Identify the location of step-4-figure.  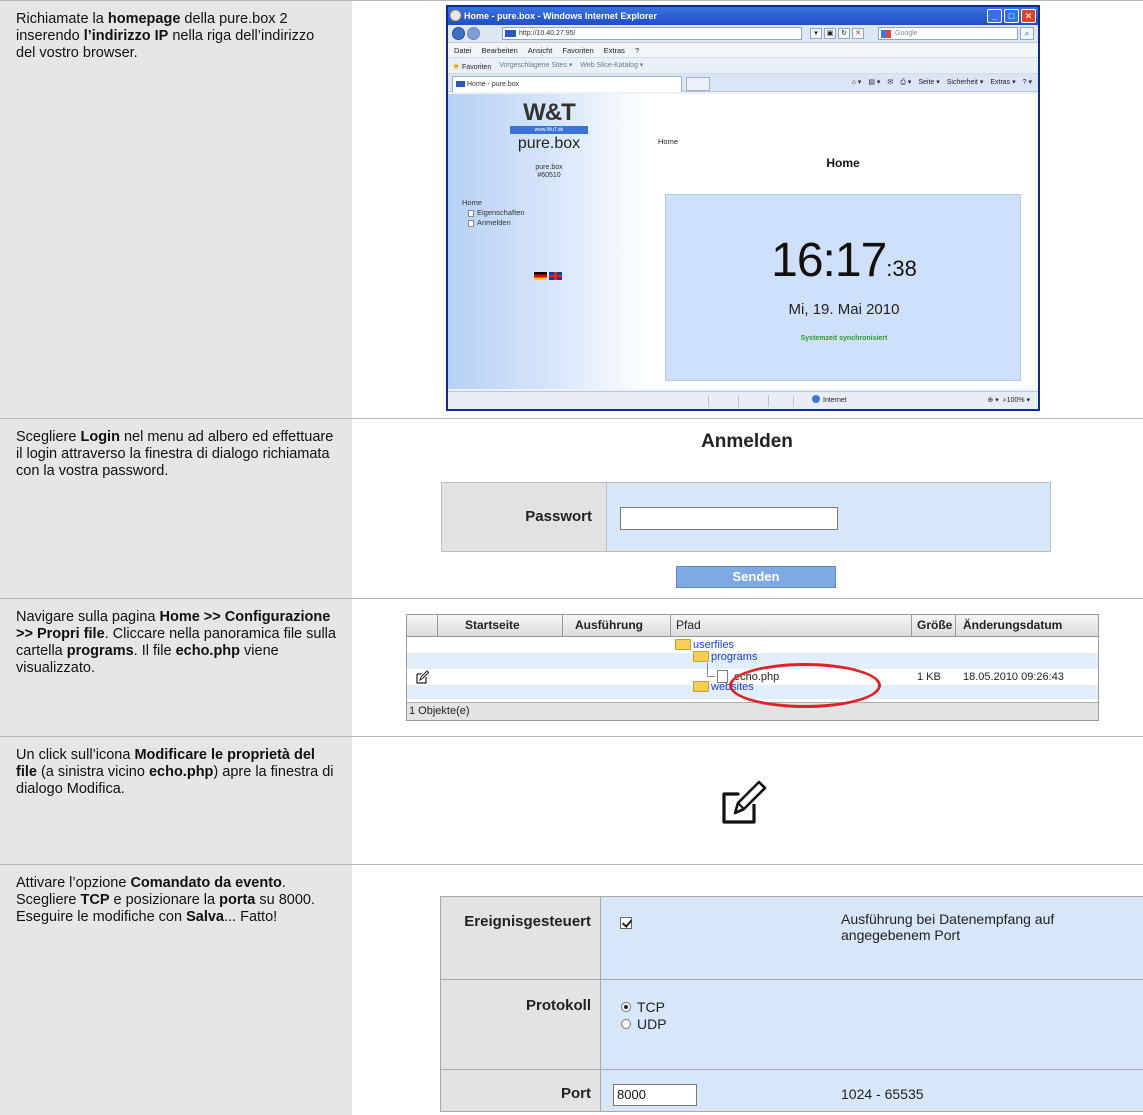
(747, 800).